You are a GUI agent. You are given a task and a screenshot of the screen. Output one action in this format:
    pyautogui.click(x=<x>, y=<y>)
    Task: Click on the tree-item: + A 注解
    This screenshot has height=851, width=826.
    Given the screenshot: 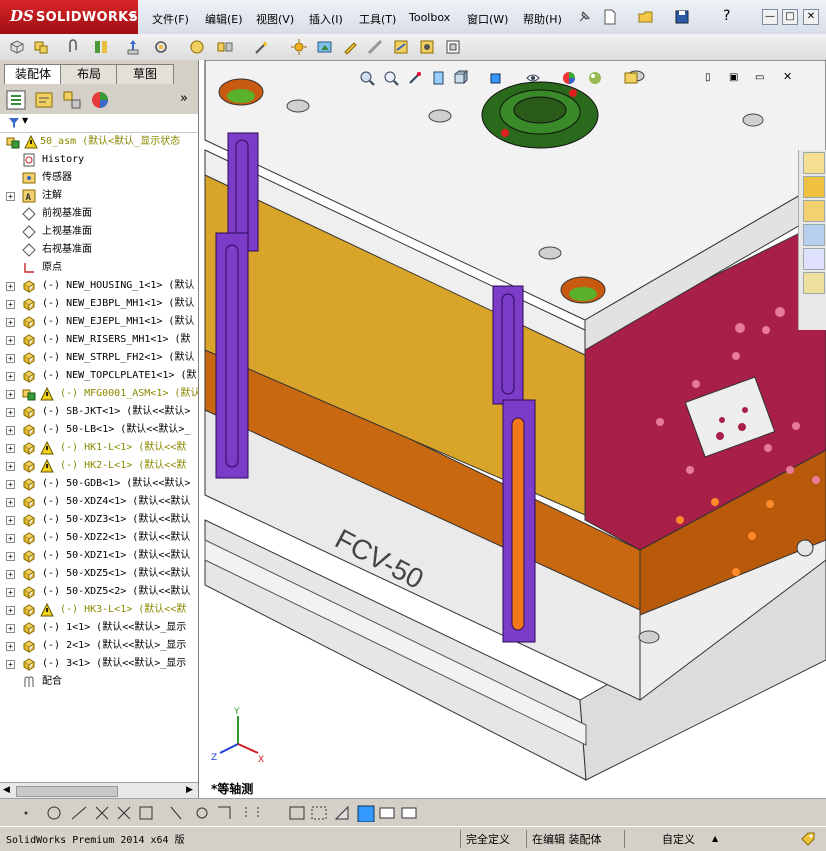 What is the action you would take?
    pyautogui.click(x=99, y=196)
    